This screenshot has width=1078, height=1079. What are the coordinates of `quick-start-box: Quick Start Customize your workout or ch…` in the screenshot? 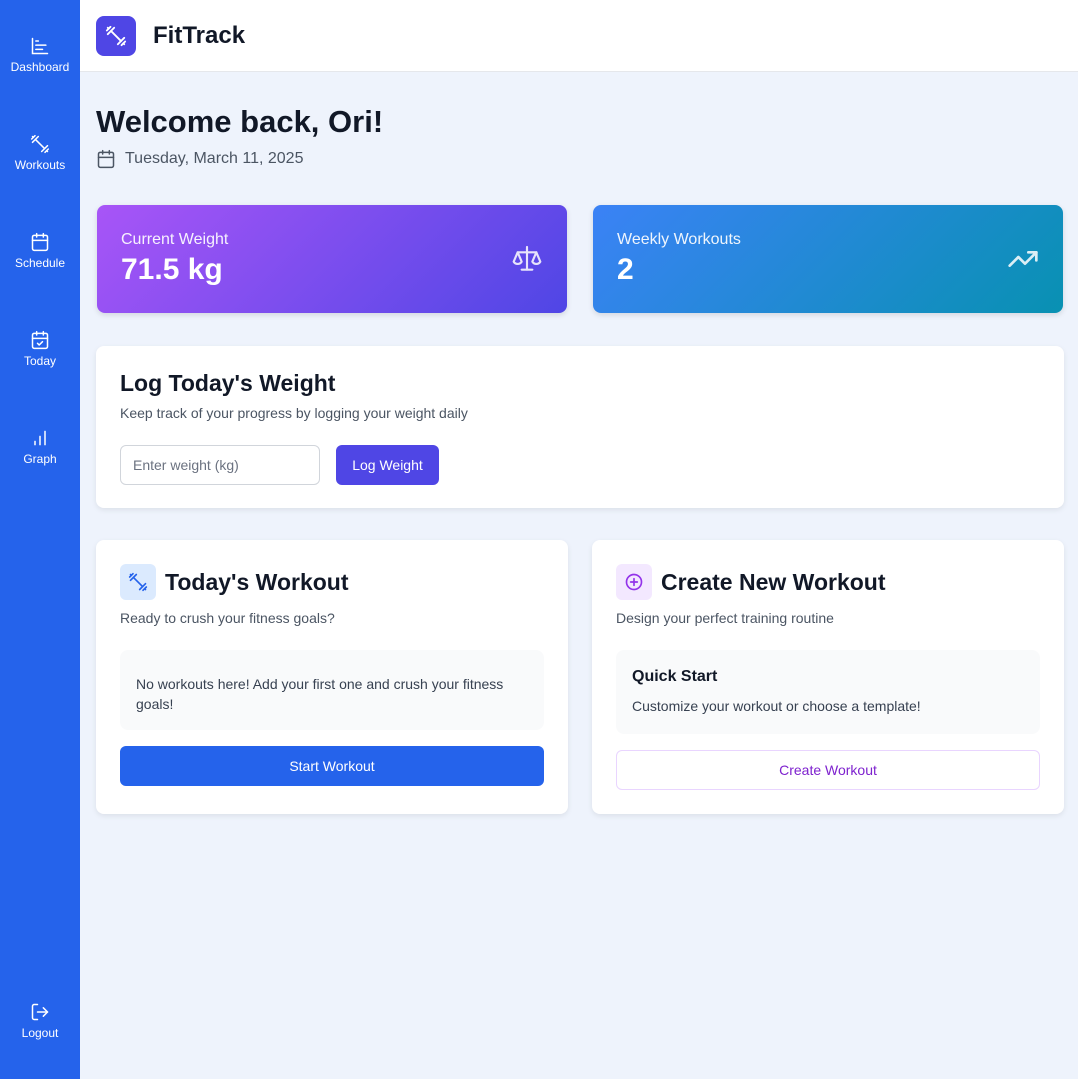 It's located at (828, 692).